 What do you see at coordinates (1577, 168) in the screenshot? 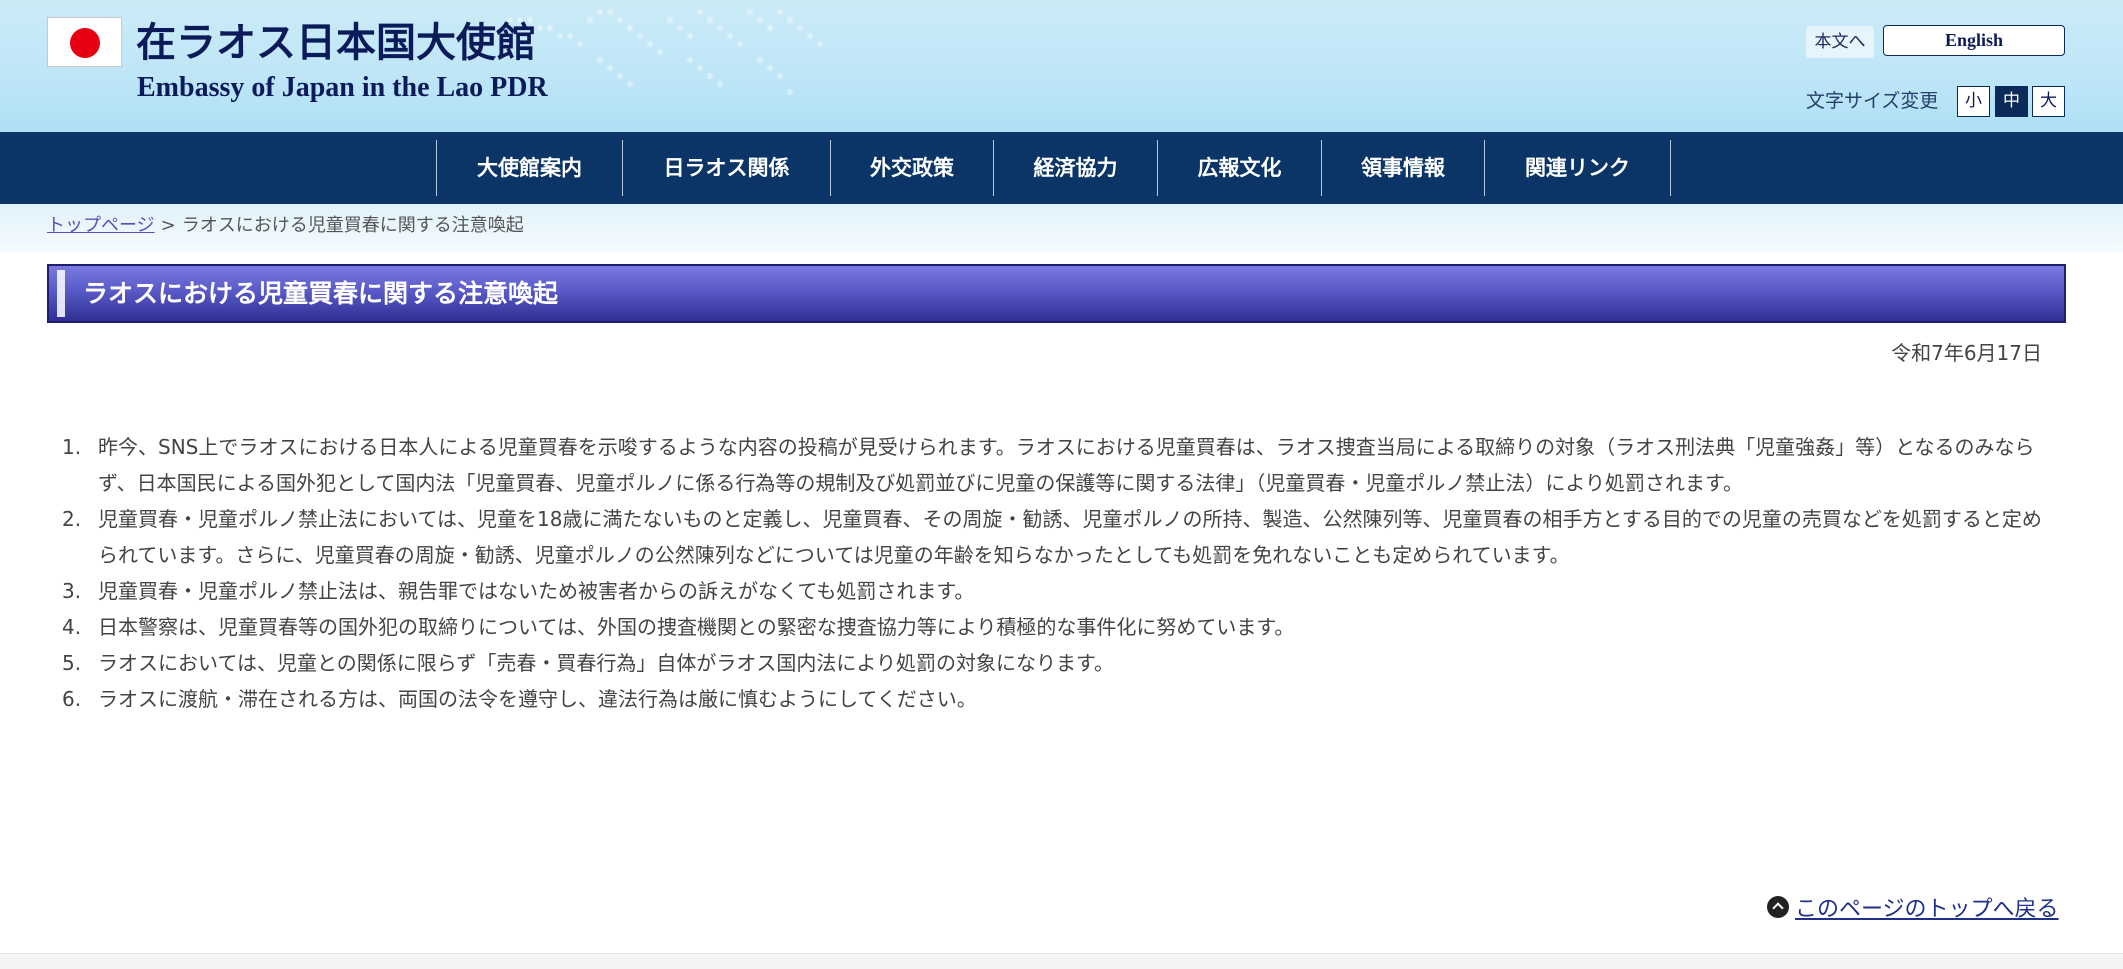
I see `nav-item-related-links: 関連リンク` at bounding box center [1577, 168].